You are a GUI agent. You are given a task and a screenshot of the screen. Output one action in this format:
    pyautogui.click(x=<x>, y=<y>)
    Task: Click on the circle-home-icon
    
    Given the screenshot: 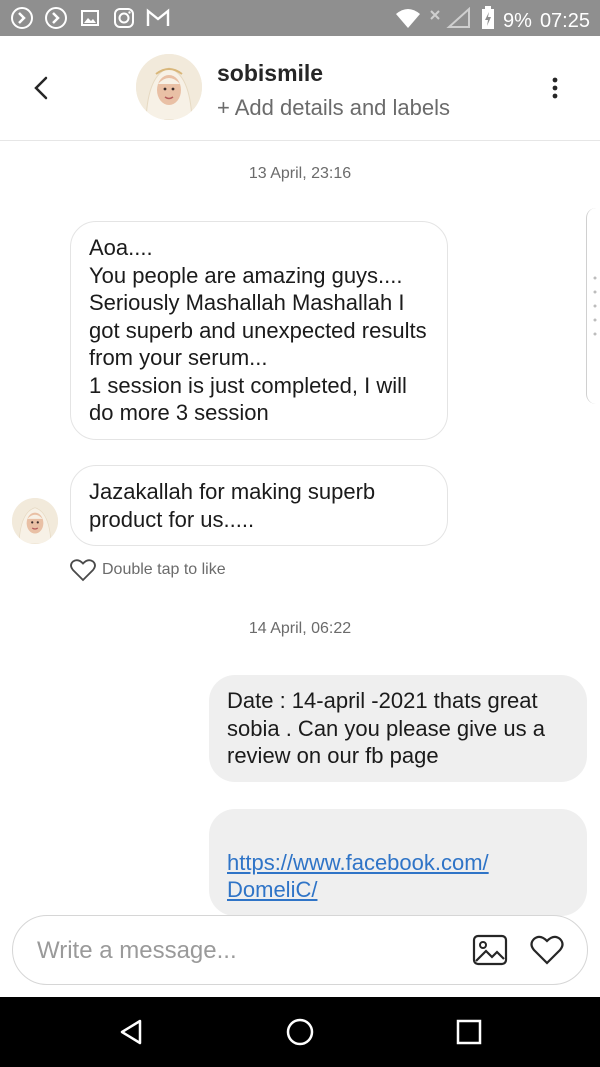 What is the action you would take?
    pyautogui.click(x=300, y=1032)
    